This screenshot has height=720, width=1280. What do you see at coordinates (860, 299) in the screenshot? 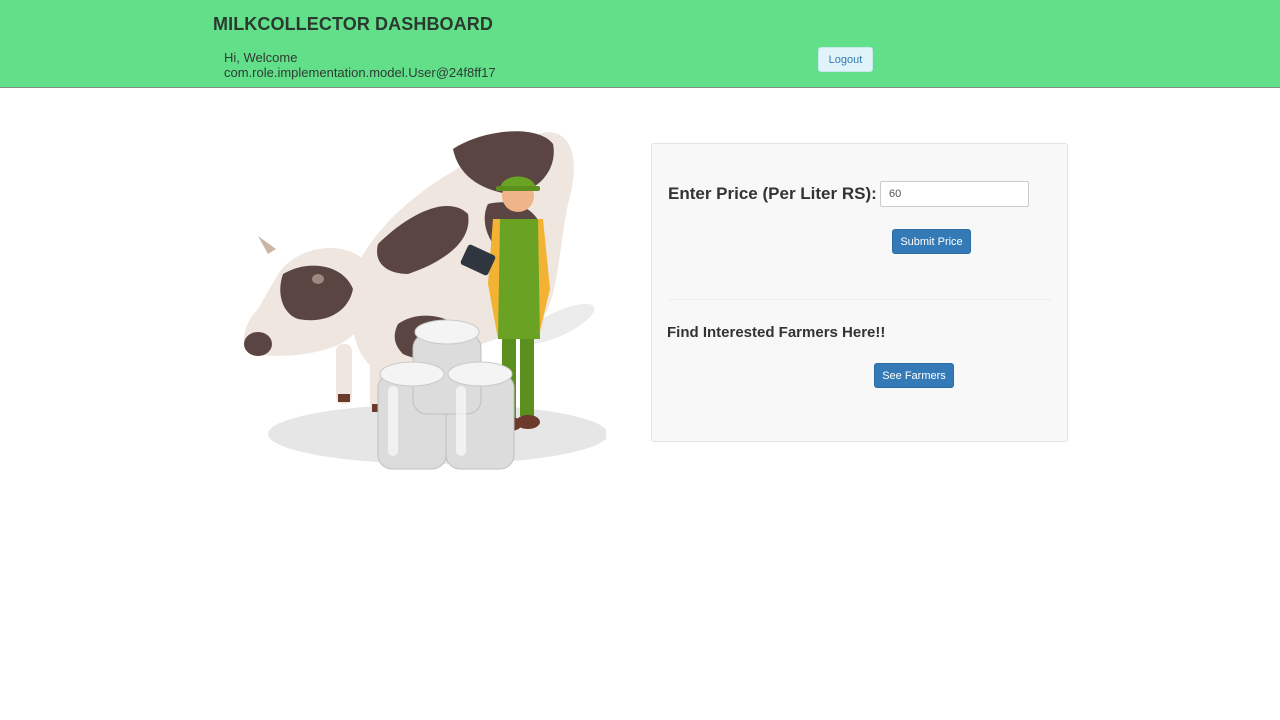
I see `panel-divider` at bounding box center [860, 299].